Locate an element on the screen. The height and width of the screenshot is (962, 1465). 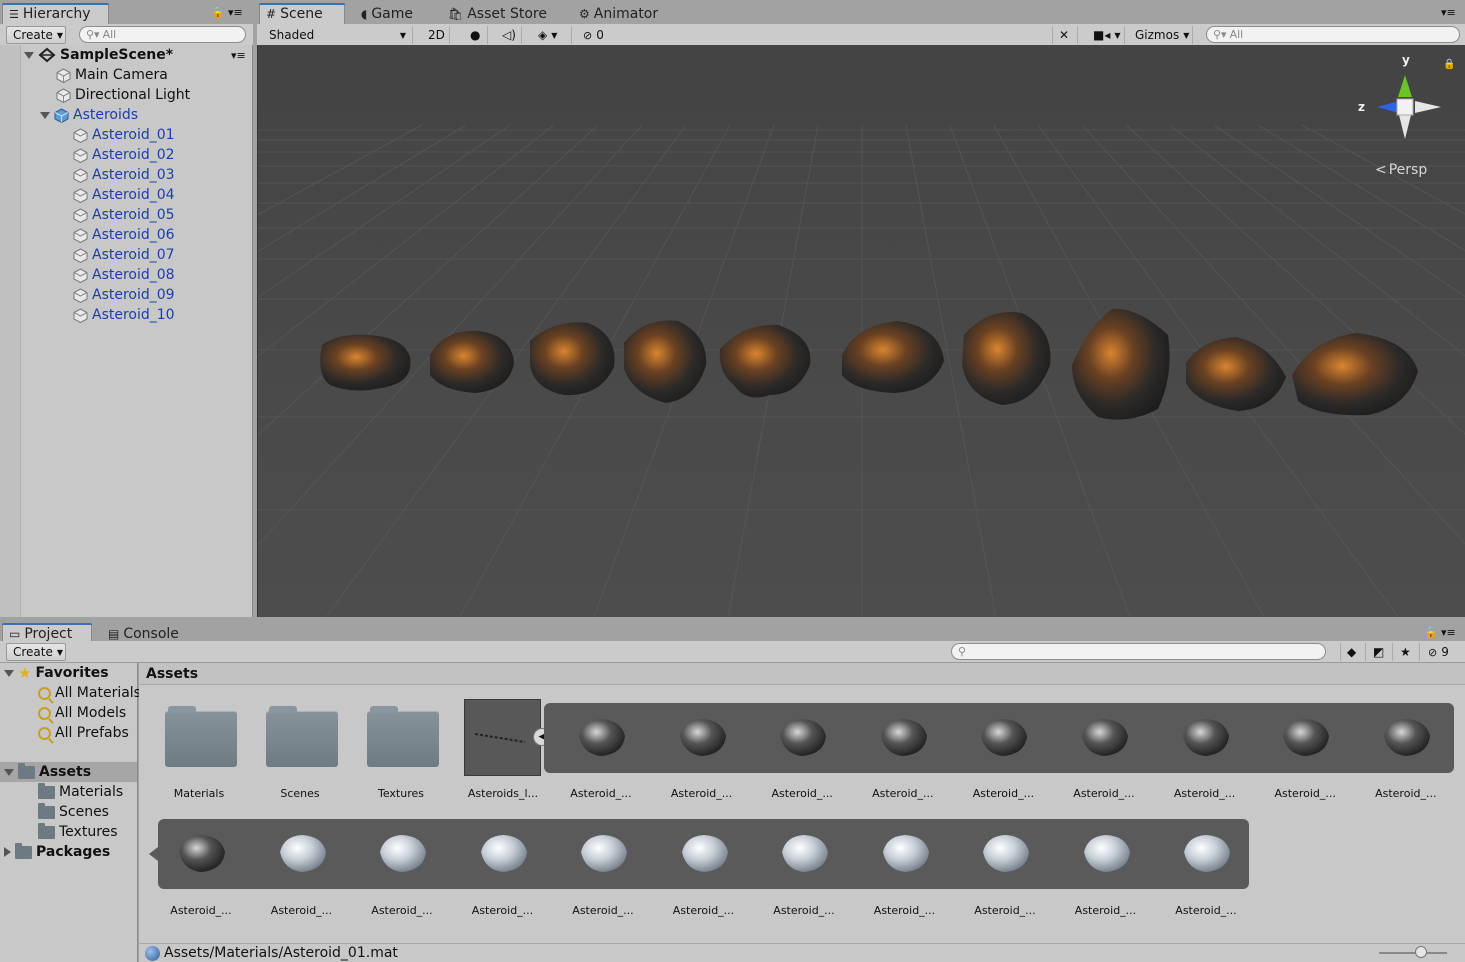
tab-hierarchy: ☰ Hierarchy is located at coordinates (55, 13).